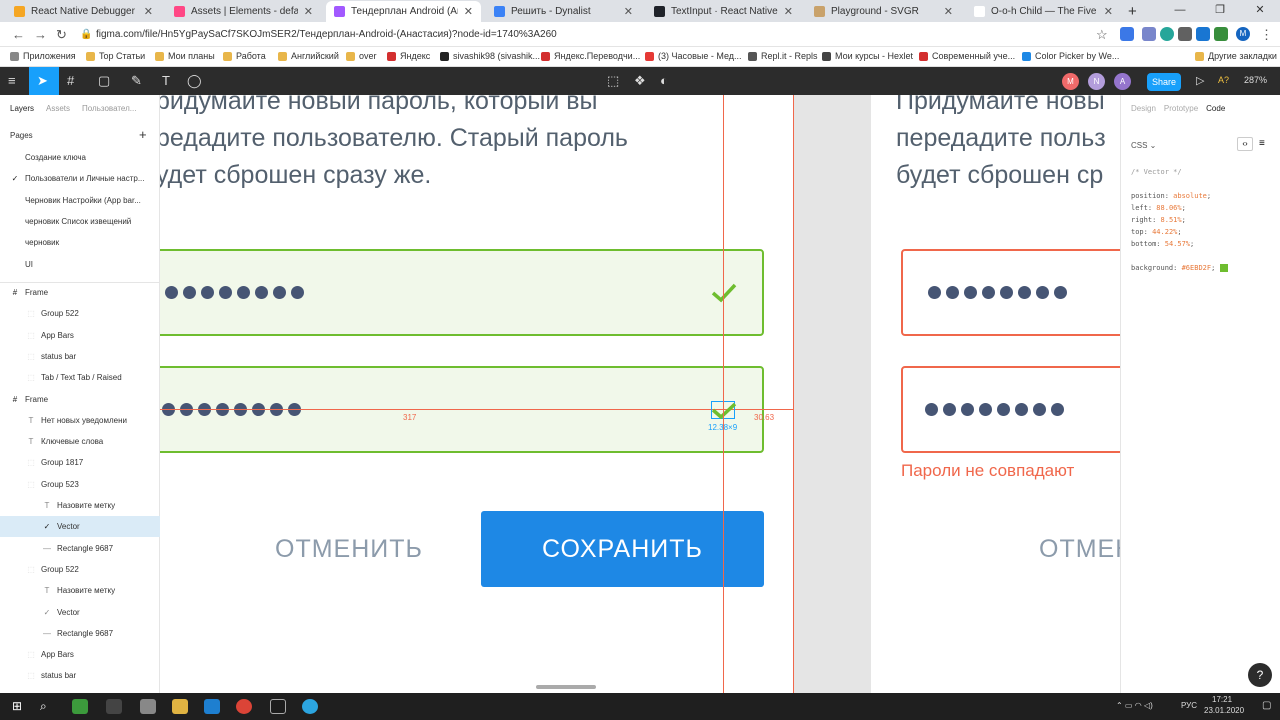 The height and width of the screenshot is (720, 1280). What do you see at coordinates (883, 11) in the screenshot?
I see `browser-tab: Playground - SVGR ✕` at bounding box center [883, 11].